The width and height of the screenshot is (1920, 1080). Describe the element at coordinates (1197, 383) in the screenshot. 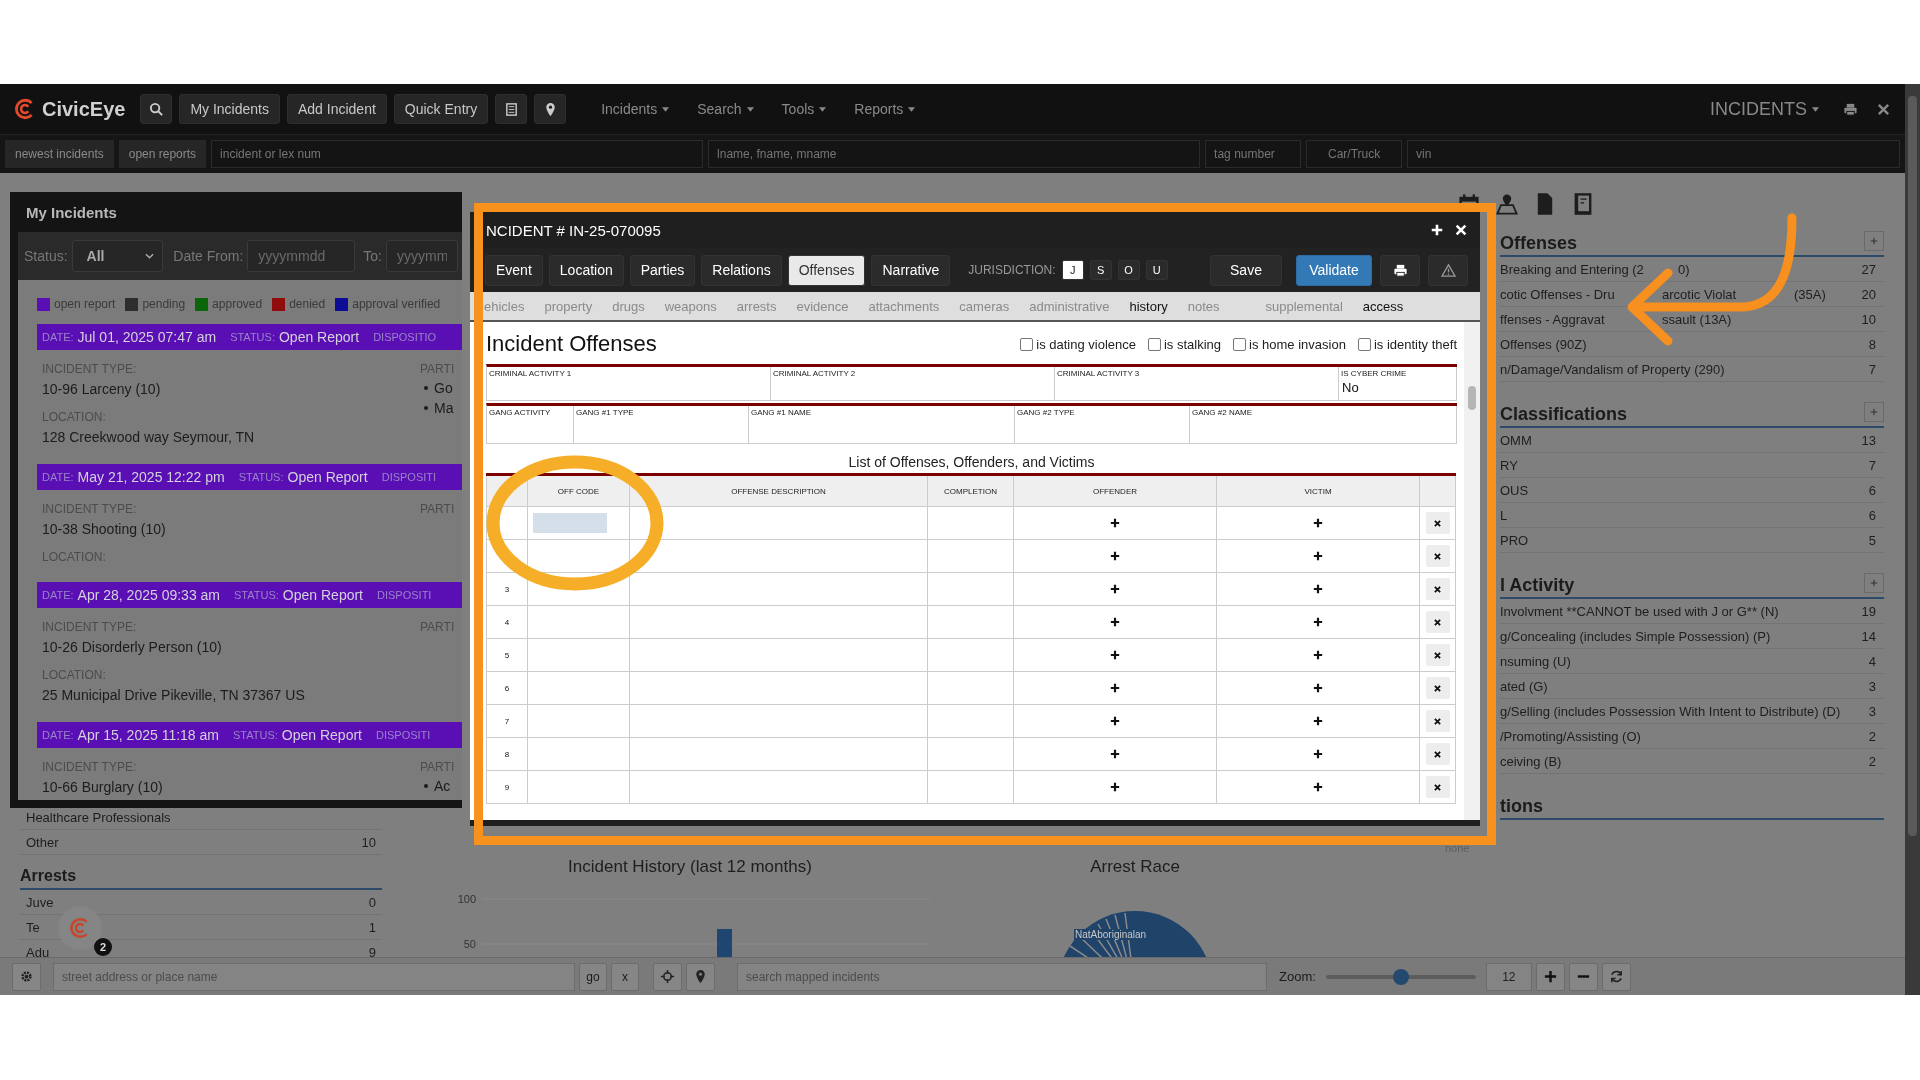

I see `form-field: CRIMINAL ACTIVITY 3` at that location.